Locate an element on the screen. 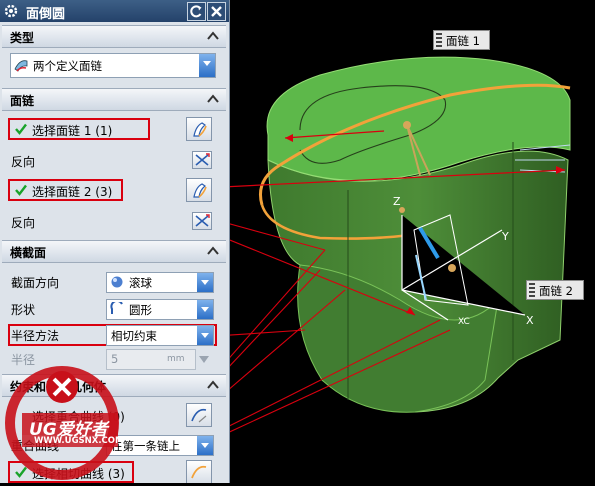  watermark-url: WWW.UGSNX.COM is located at coordinates (79, 441).